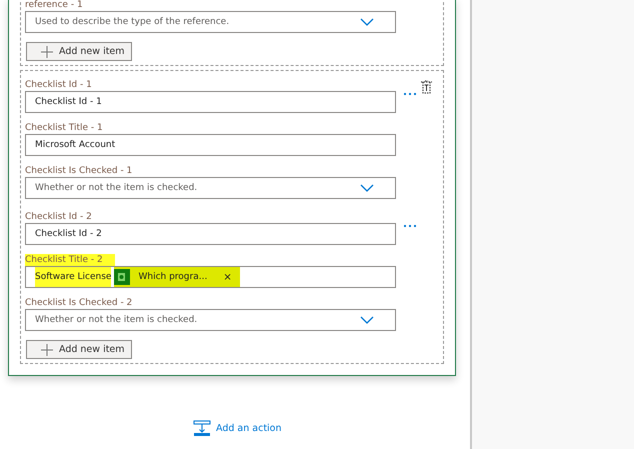  What do you see at coordinates (202, 428) in the screenshot?
I see `add-step-icon` at bounding box center [202, 428].